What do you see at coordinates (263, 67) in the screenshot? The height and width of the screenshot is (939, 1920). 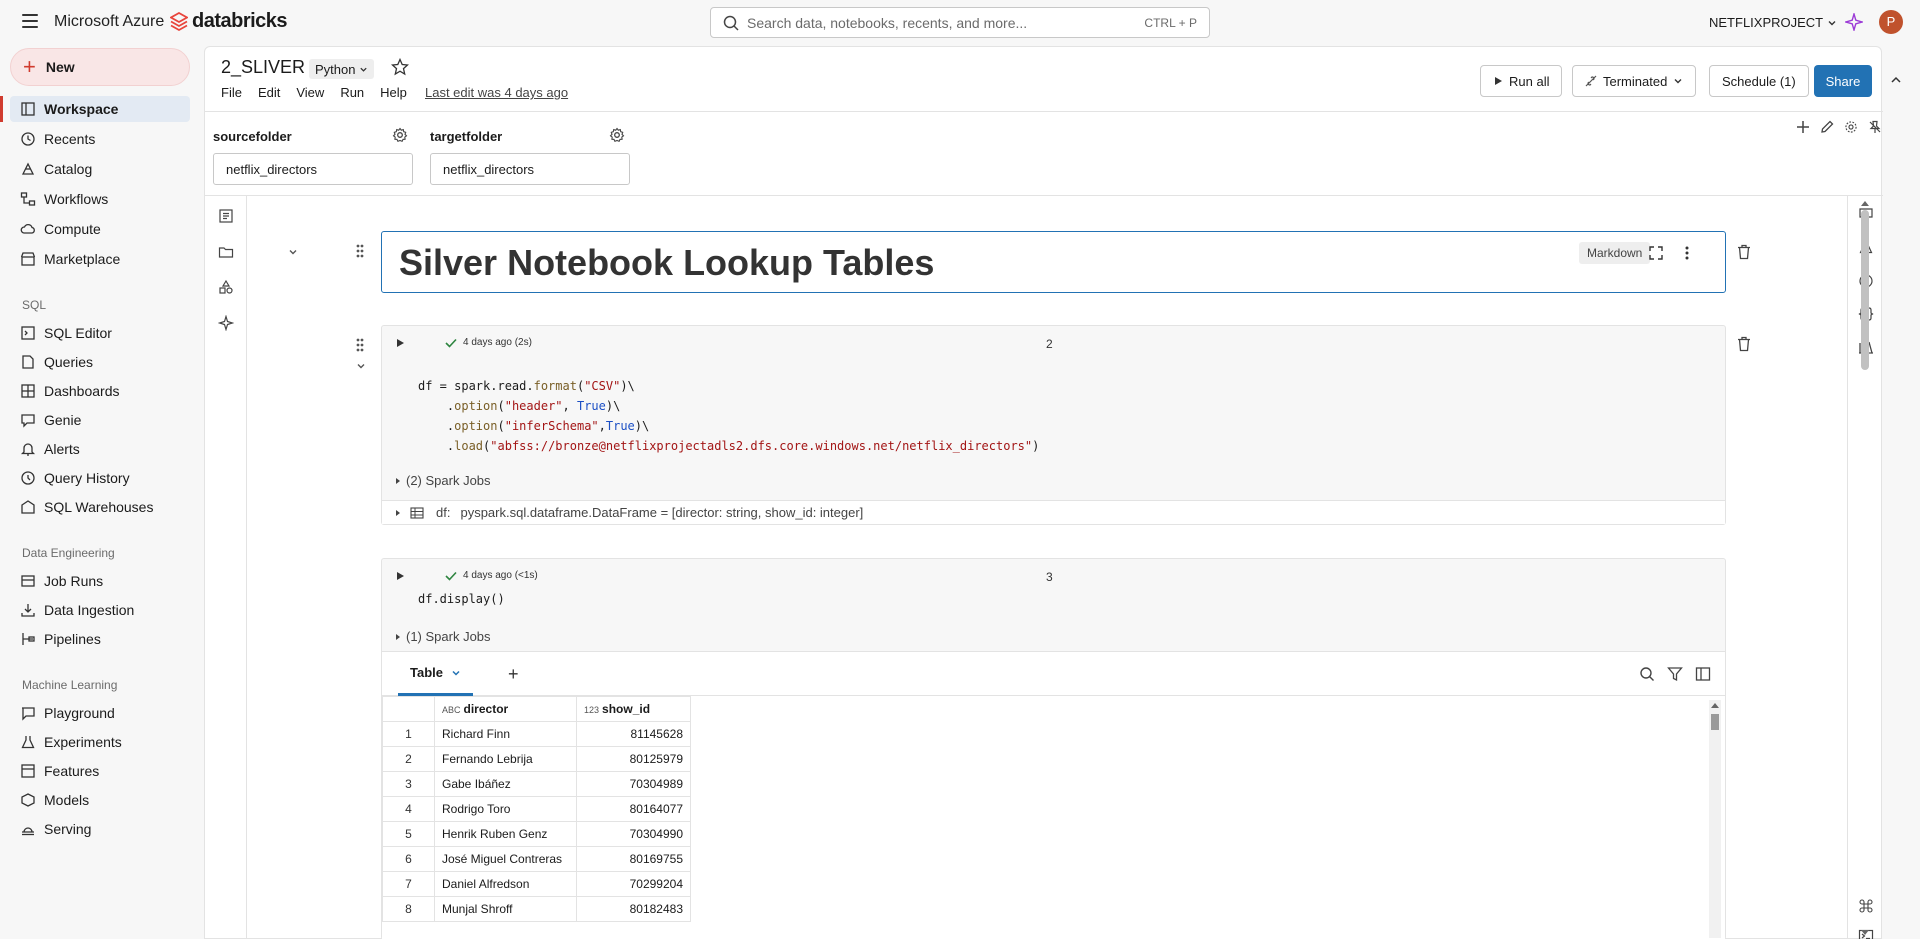 I see `notebook-title: 2_SLIVER` at bounding box center [263, 67].